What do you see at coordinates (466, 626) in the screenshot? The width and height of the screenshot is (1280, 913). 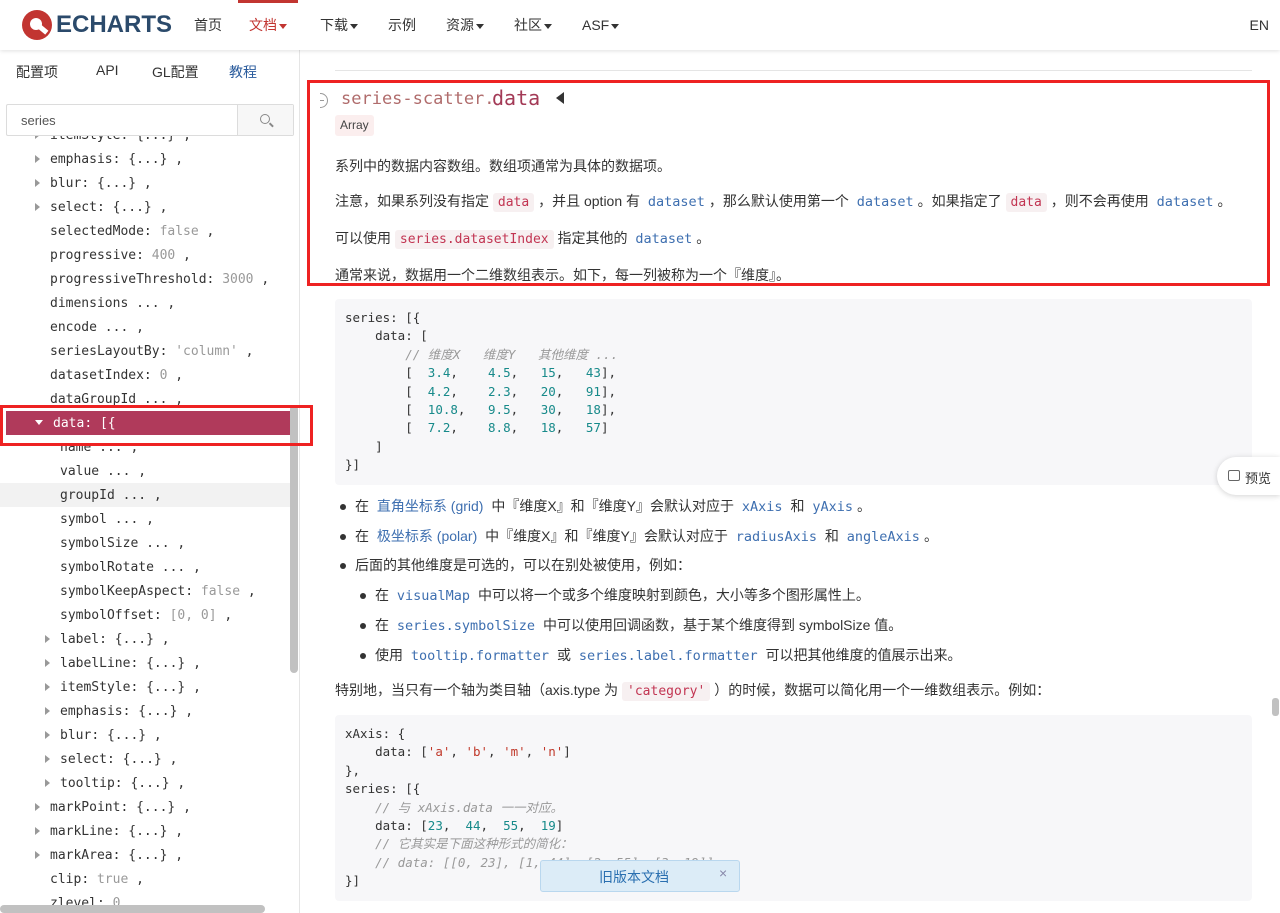 I see `link-symbolsize: series.symbolSize` at bounding box center [466, 626].